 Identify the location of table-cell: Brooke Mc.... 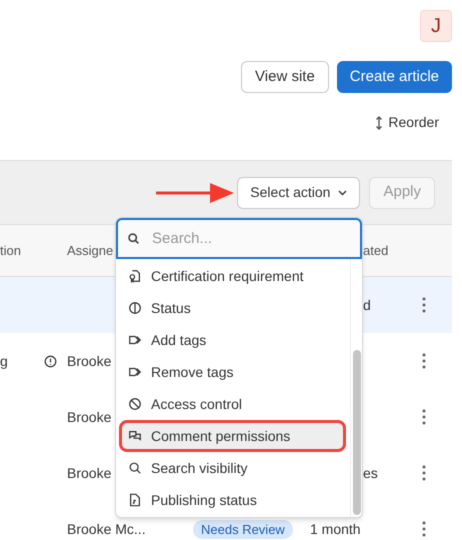
(106, 528).